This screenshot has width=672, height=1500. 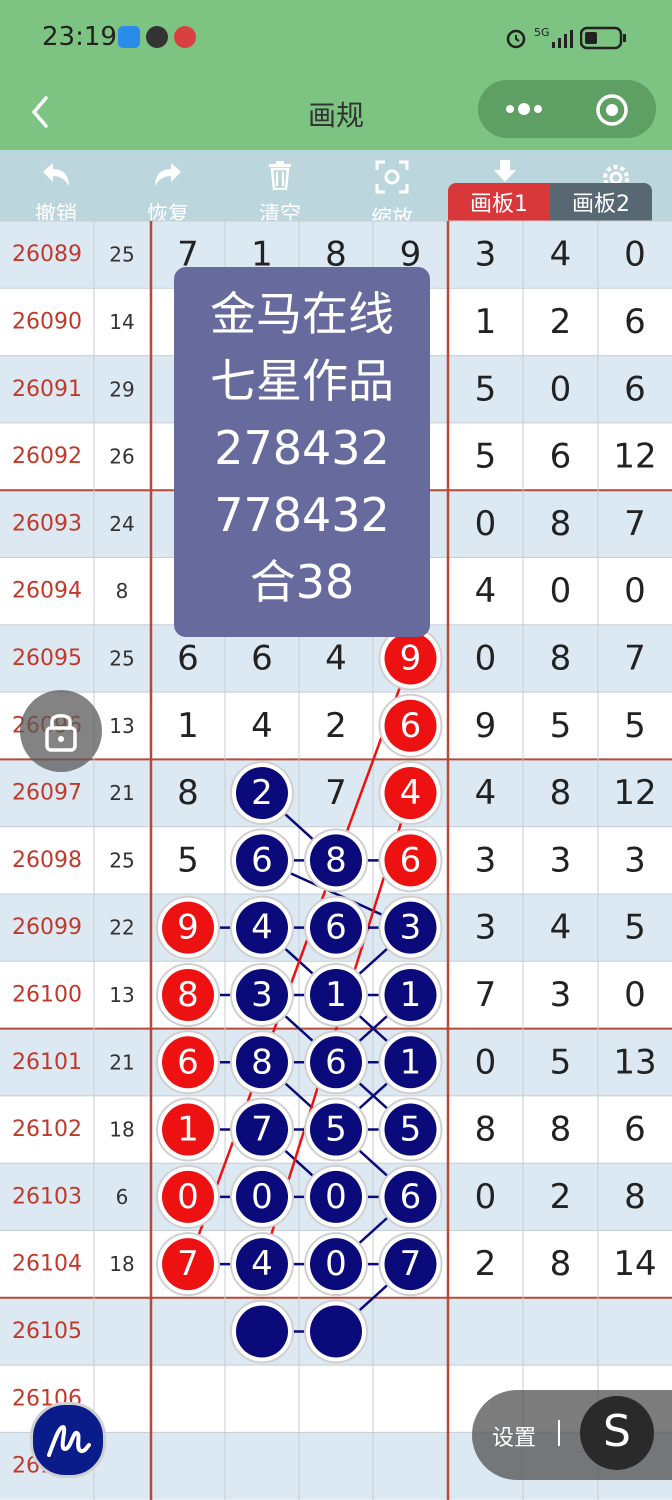 What do you see at coordinates (302, 515) in the screenshot?
I see `overlay-line: 778432` at bounding box center [302, 515].